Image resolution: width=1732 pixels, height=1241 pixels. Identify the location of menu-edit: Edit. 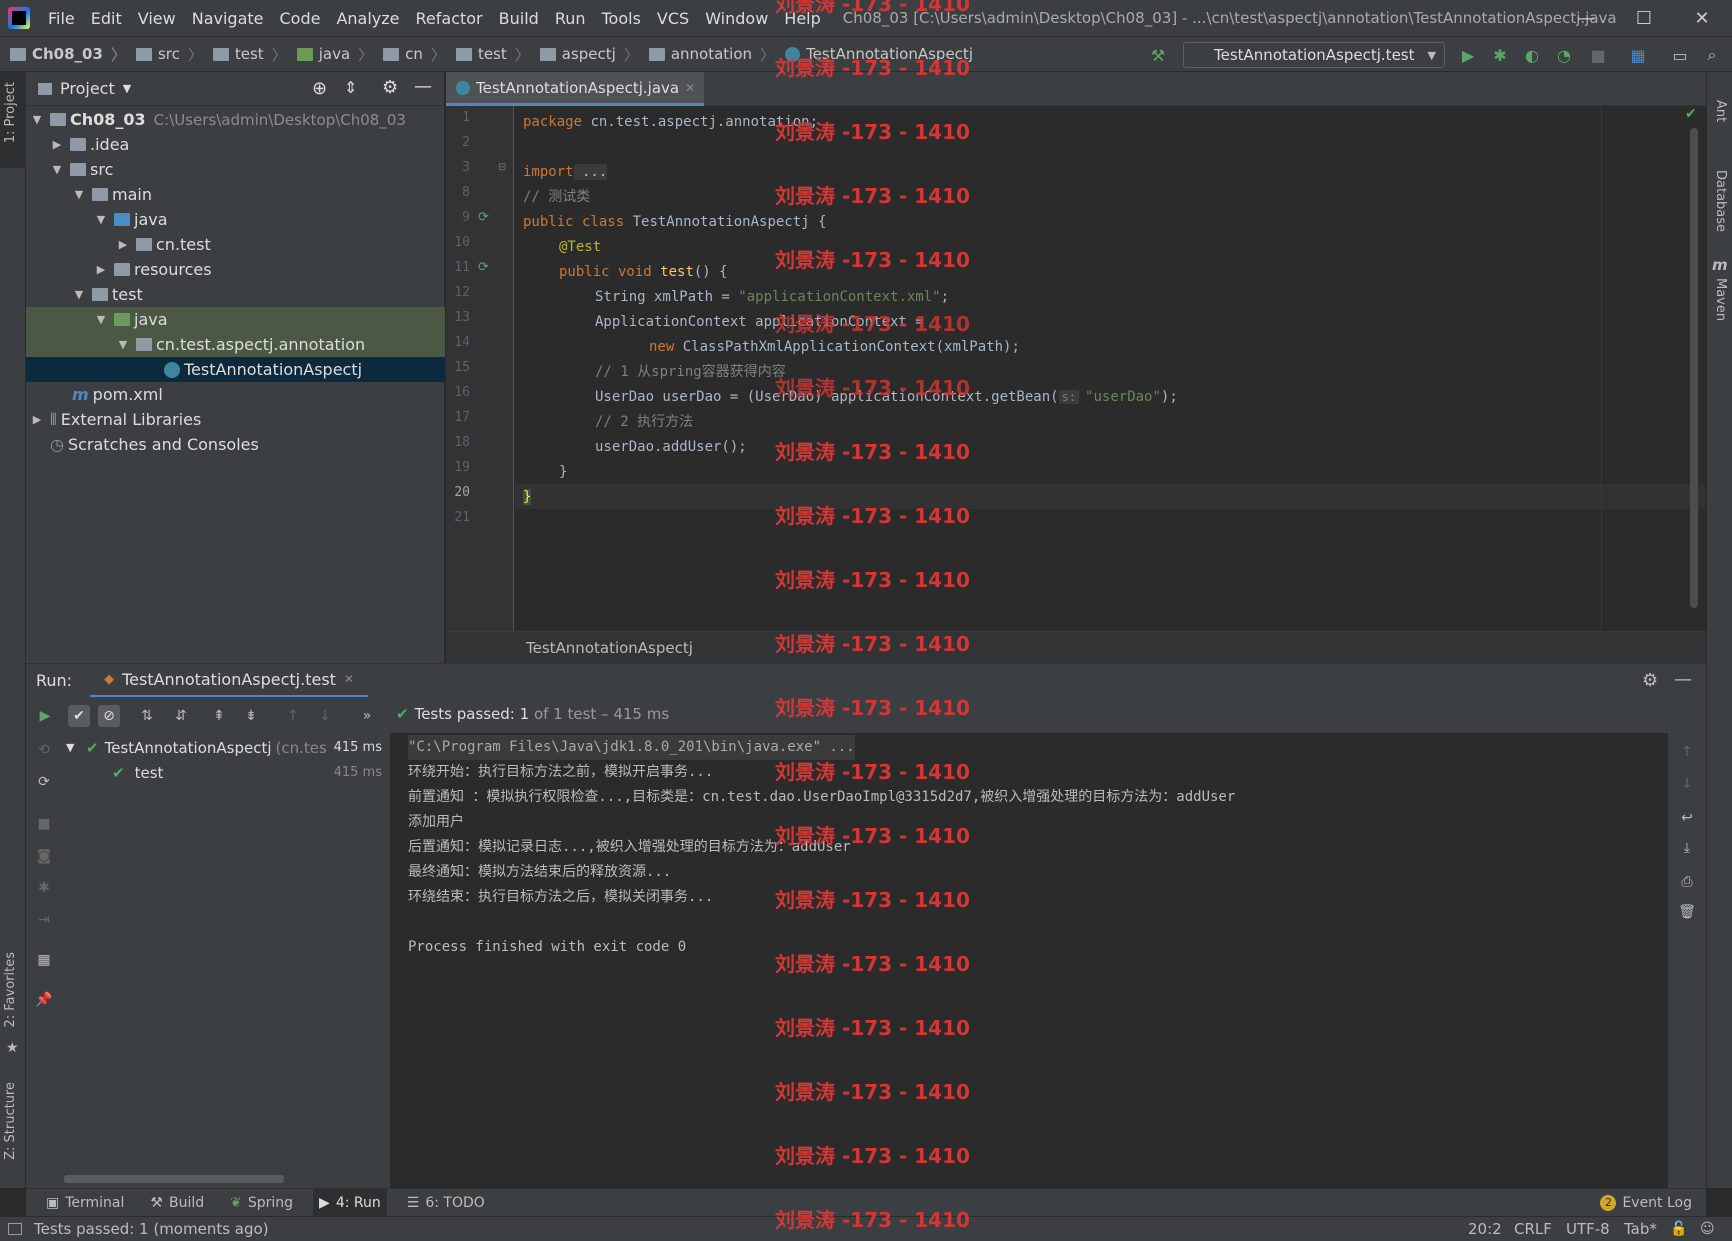
(106, 18).